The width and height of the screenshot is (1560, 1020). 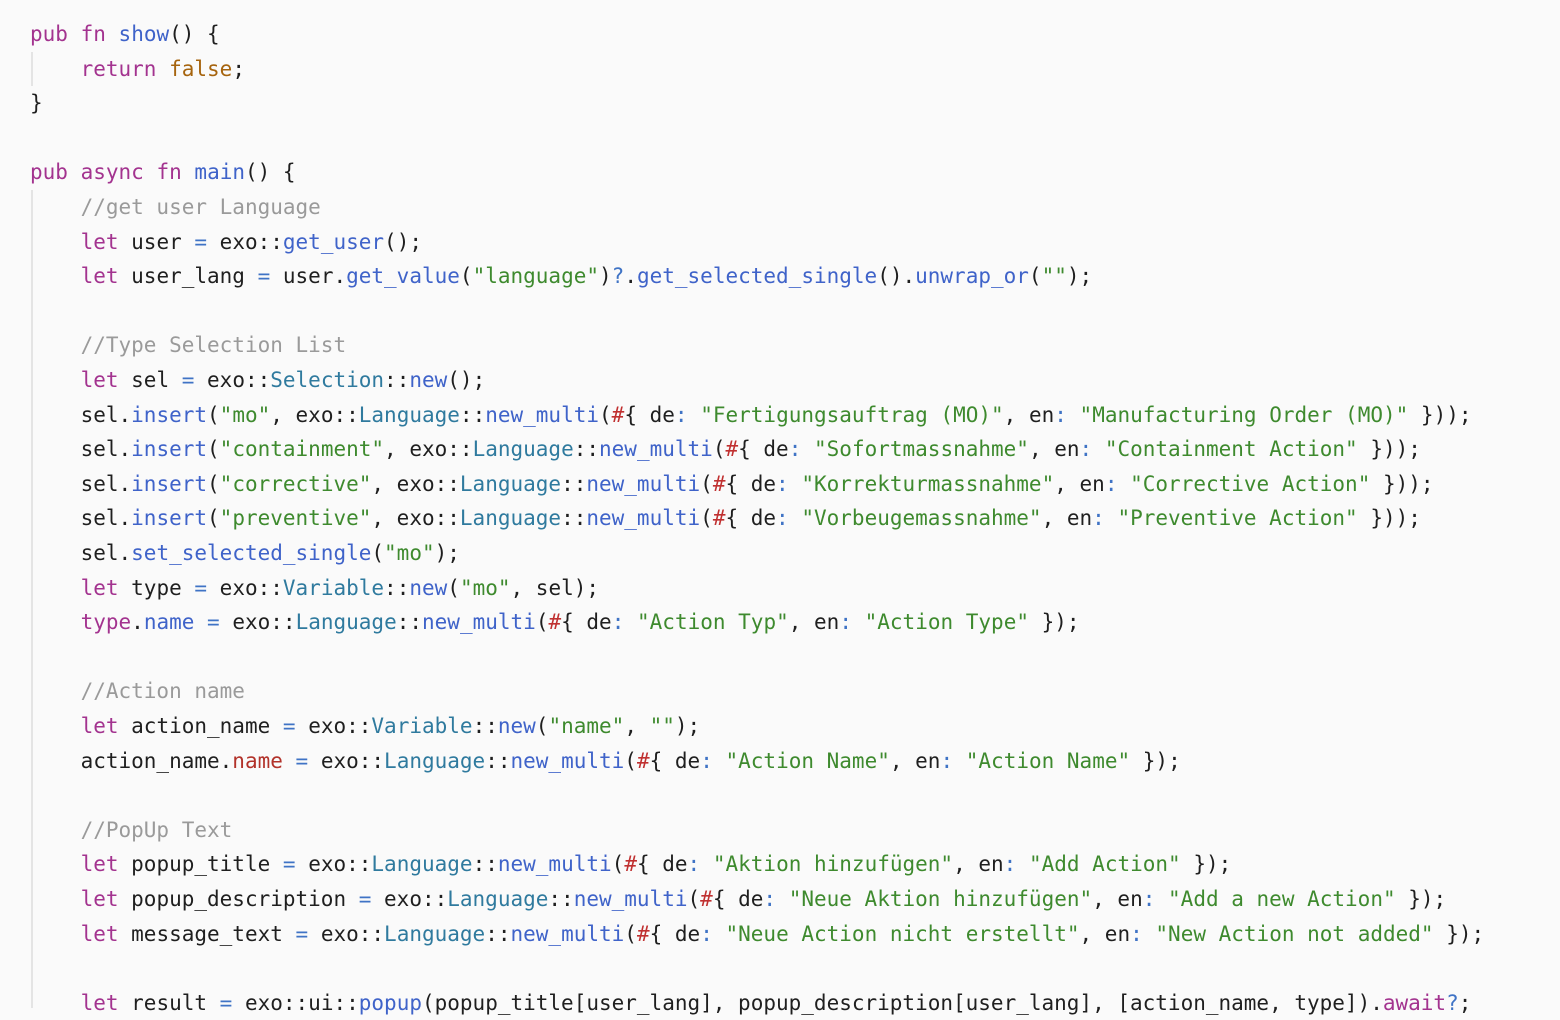 What do you see at coordinates (200, 864) in the screenshot?
I see `token-code-text: popup_title` at bounding box center [200, 864].